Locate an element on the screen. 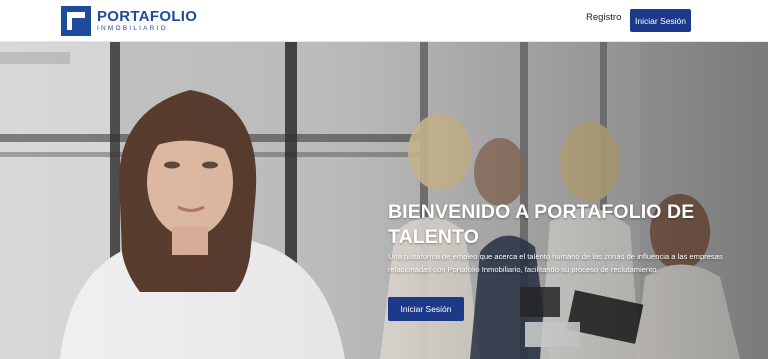 Image resolution: width=768 pixels, height=359 pixels. hero-title: BIENVENIDO A PORTAFOLIO DE TALENTO is located at coordinates (541, 224).